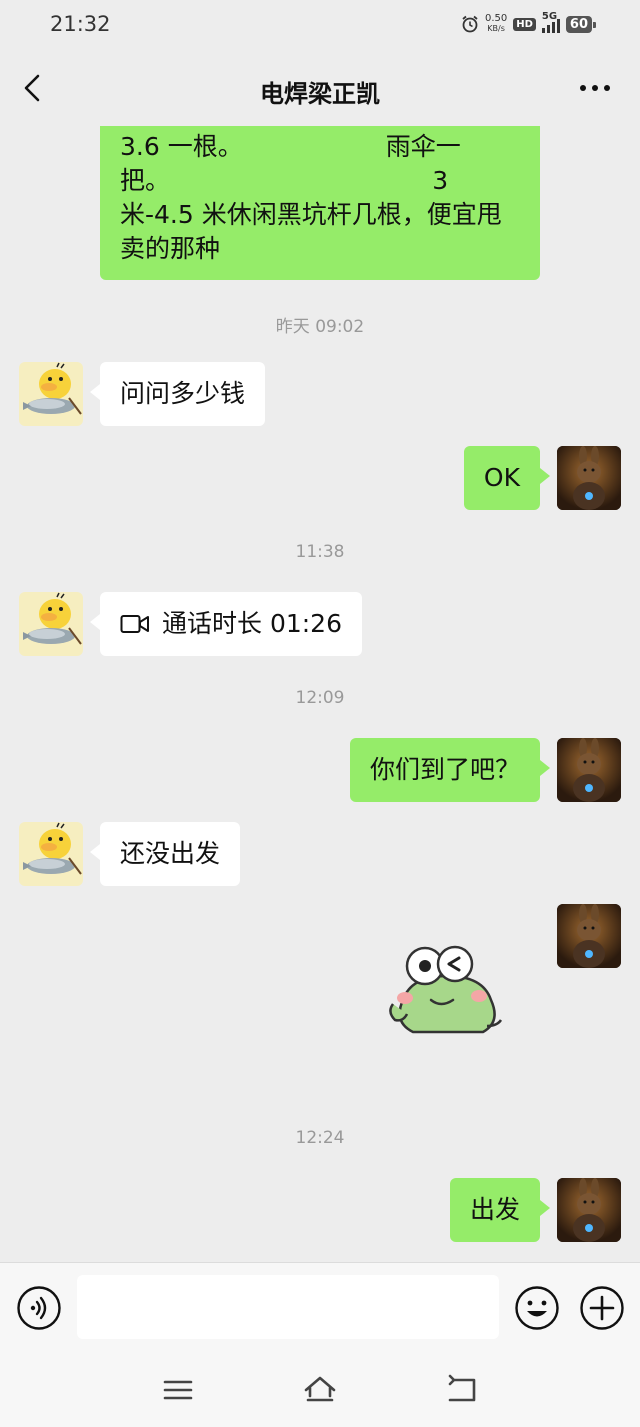 This screenshot has width=640, height=1427. I want to click on plus-icon, so click(602, 1308).